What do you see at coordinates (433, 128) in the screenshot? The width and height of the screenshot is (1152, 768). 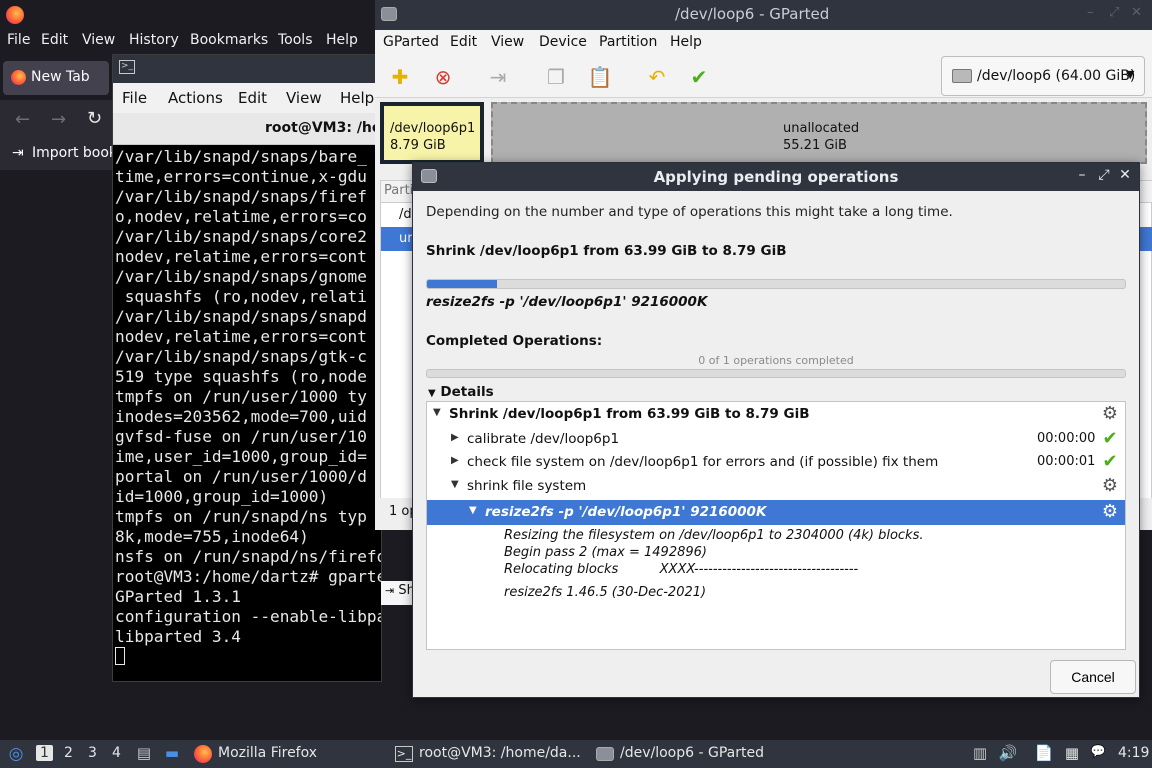 I see `partition-block-name: /dev/loop6p1` at bounding box center [433, 128].